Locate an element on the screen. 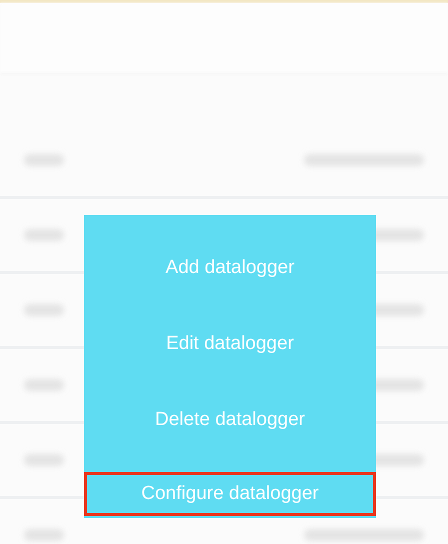  menu-item: Add datalogger is located at coordinates (230, 268).